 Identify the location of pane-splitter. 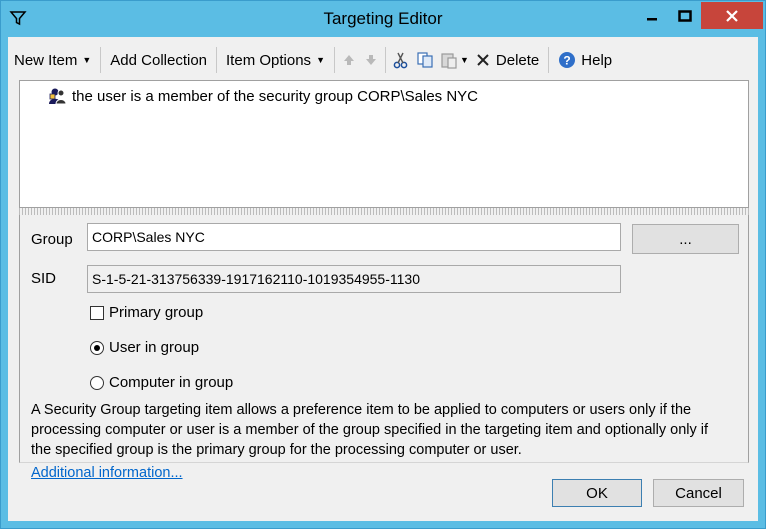
(384, 211).